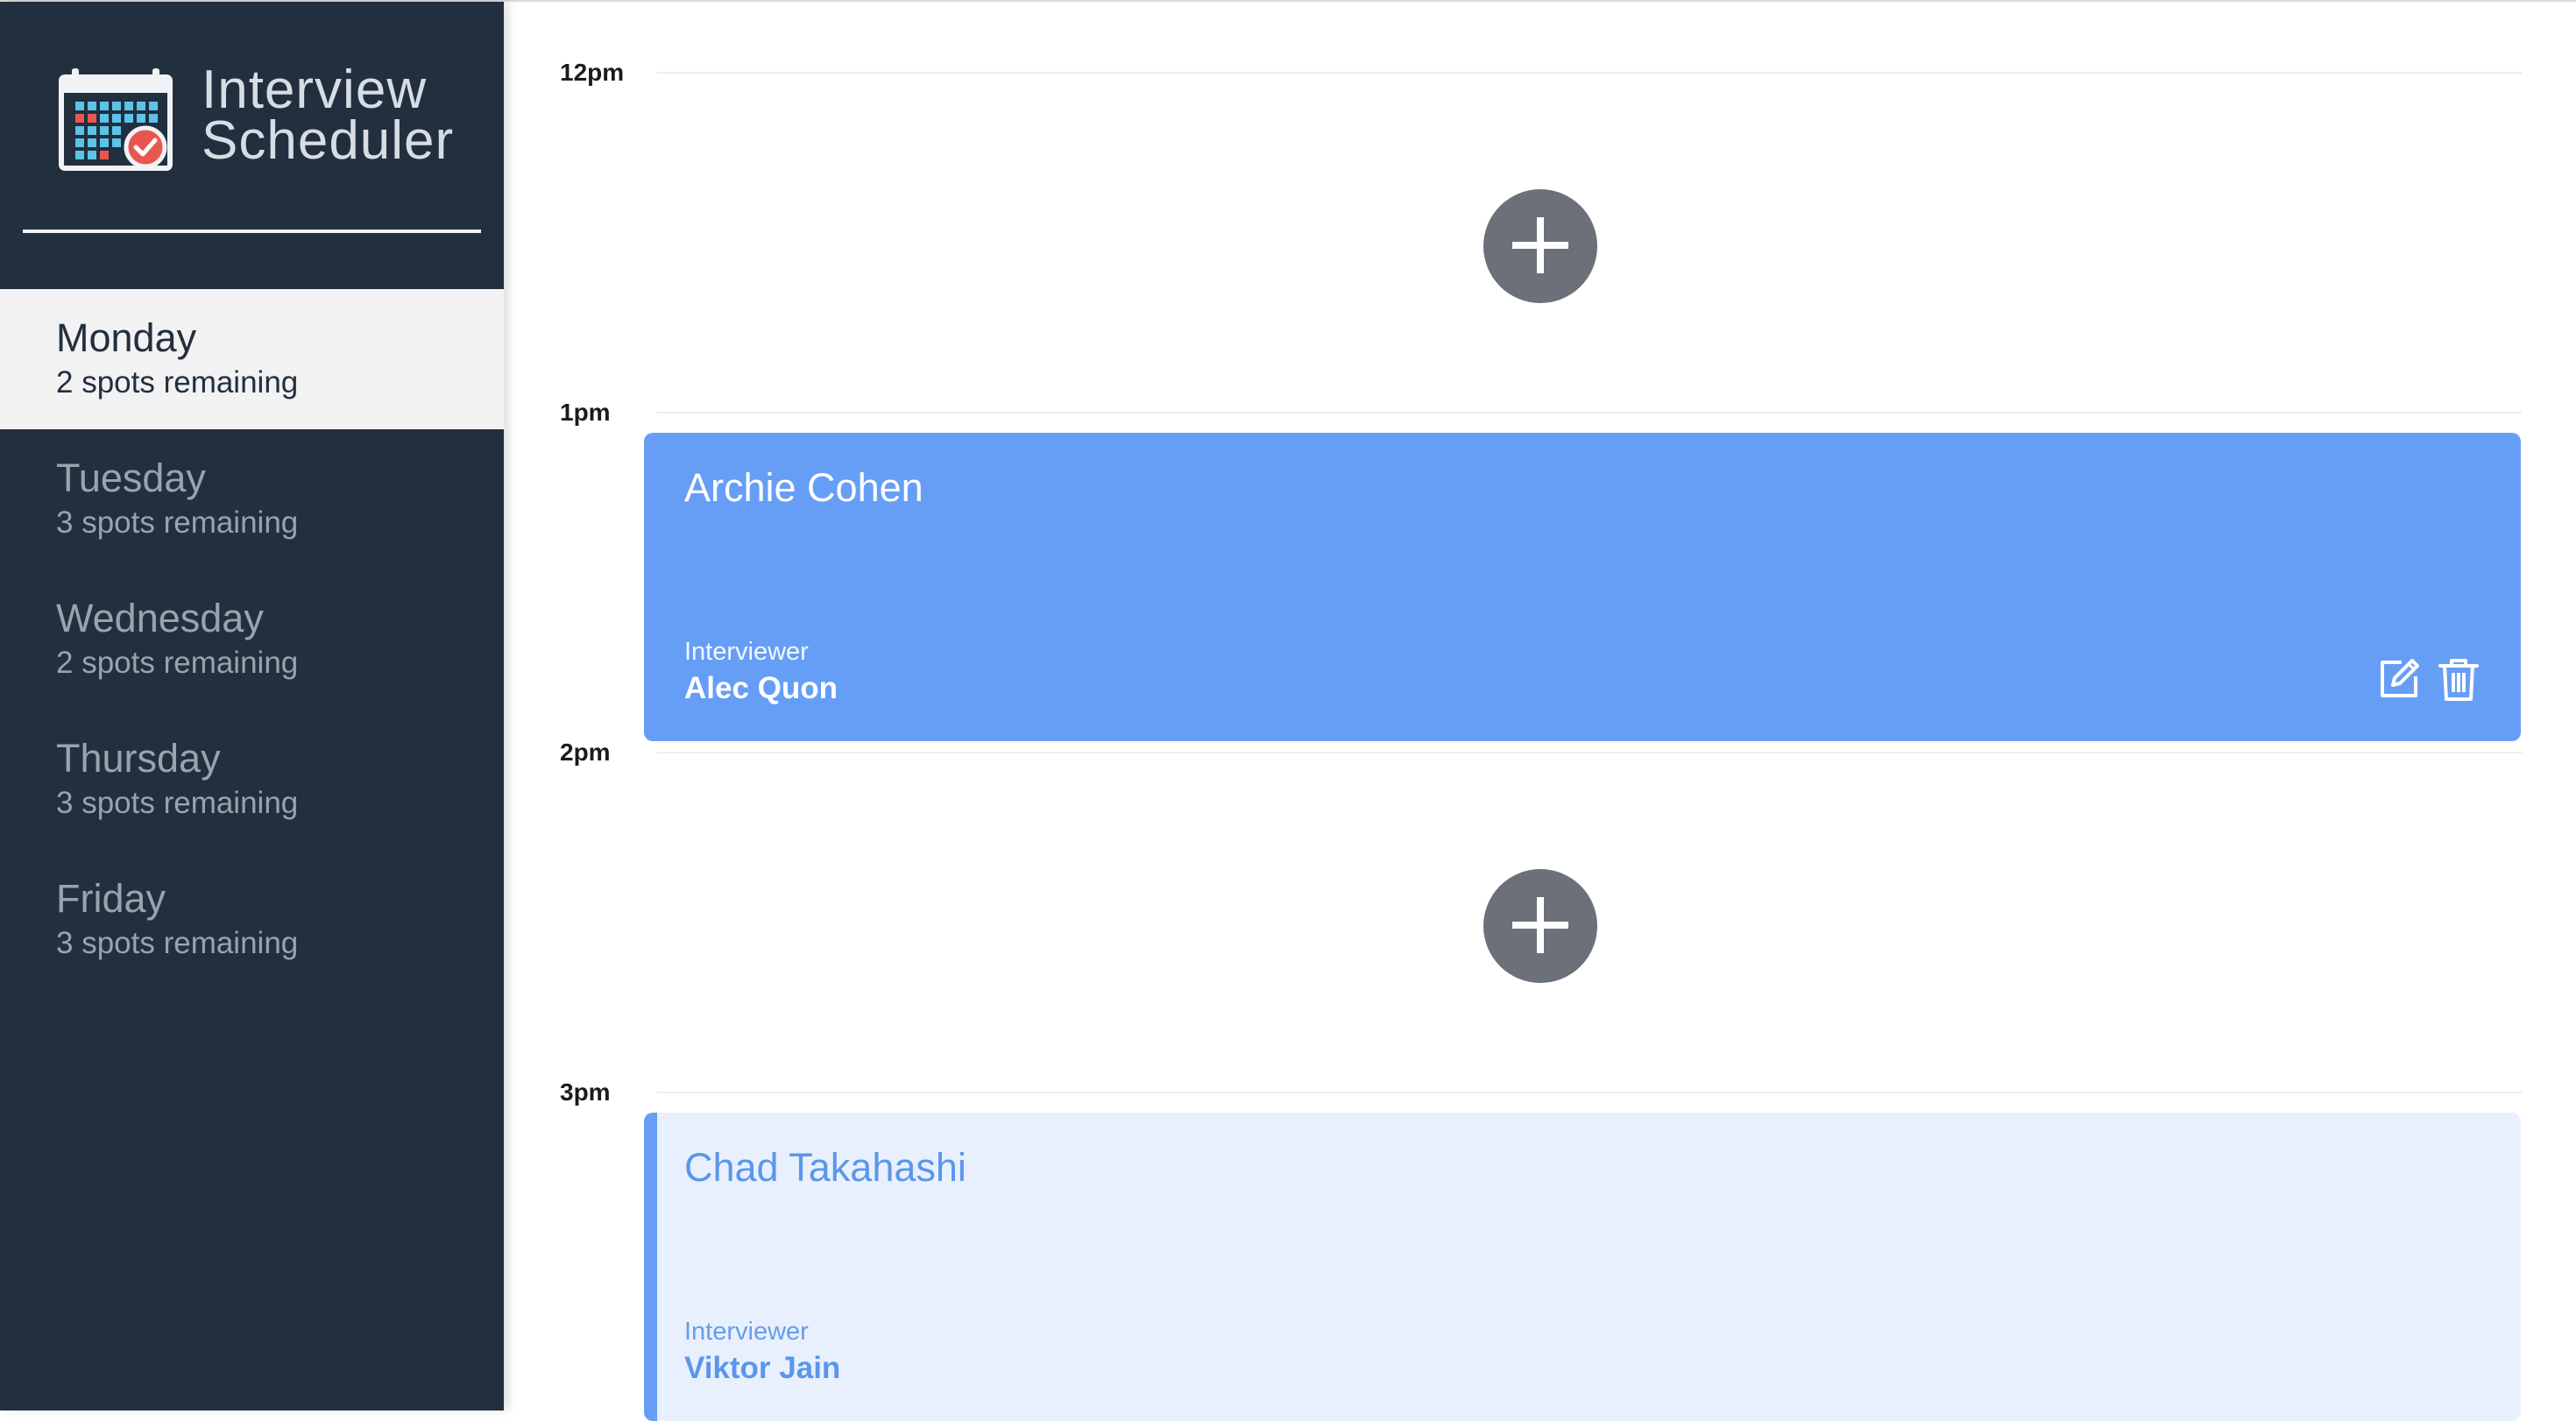 This screenshot has height=1421, width=2576. I want to click on day-name: Thursday, so click(138, 758).